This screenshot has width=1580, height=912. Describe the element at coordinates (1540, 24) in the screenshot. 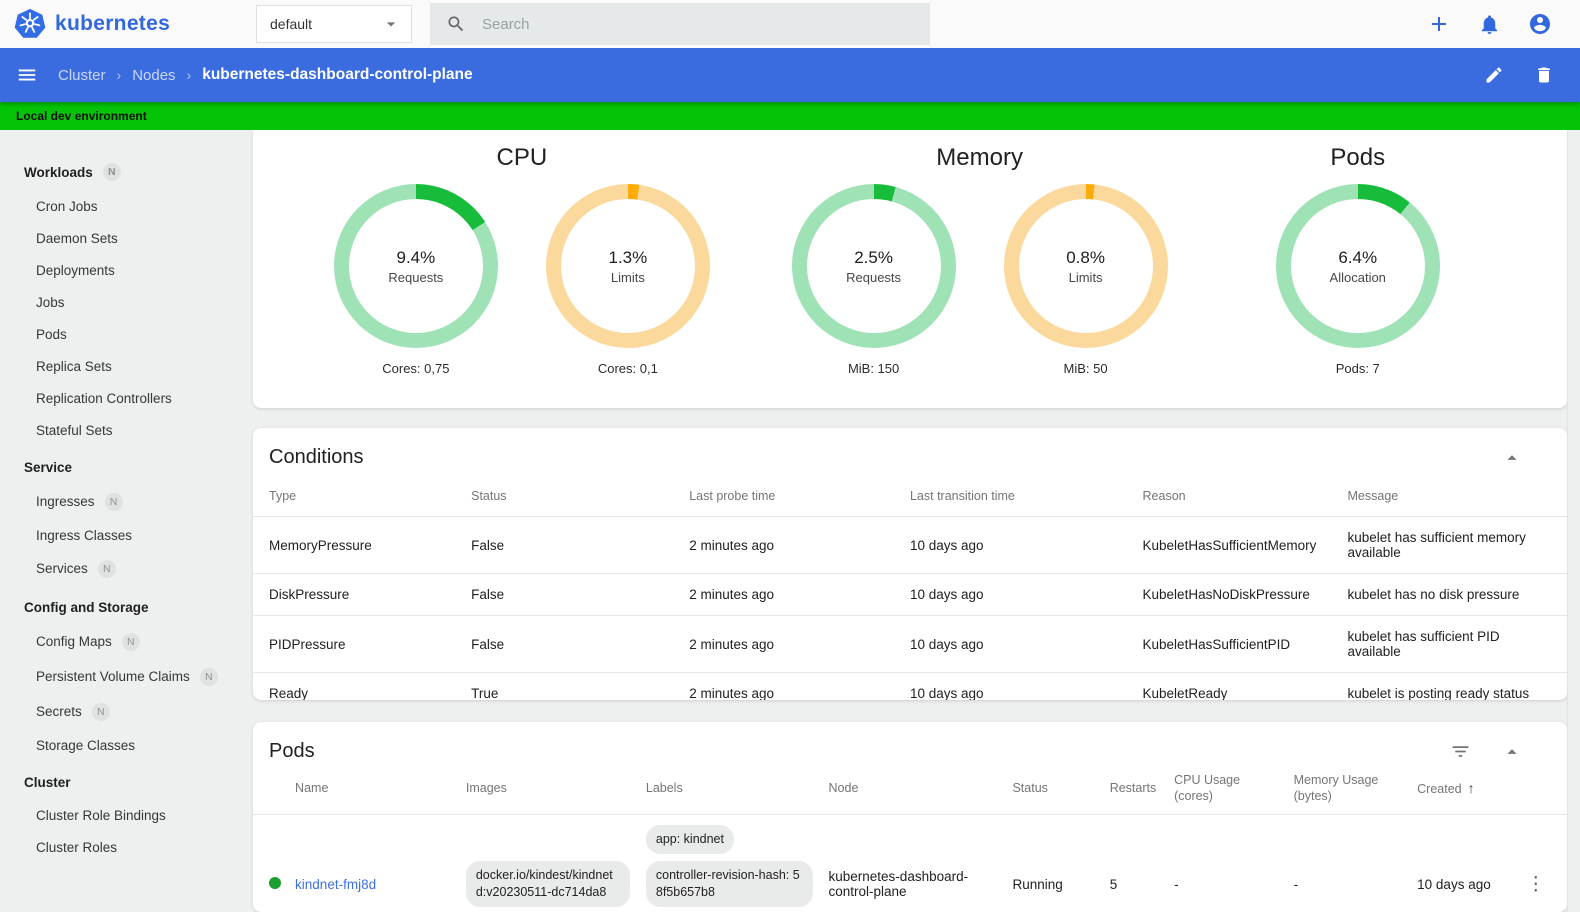

I see `user-account-icon` at that location.